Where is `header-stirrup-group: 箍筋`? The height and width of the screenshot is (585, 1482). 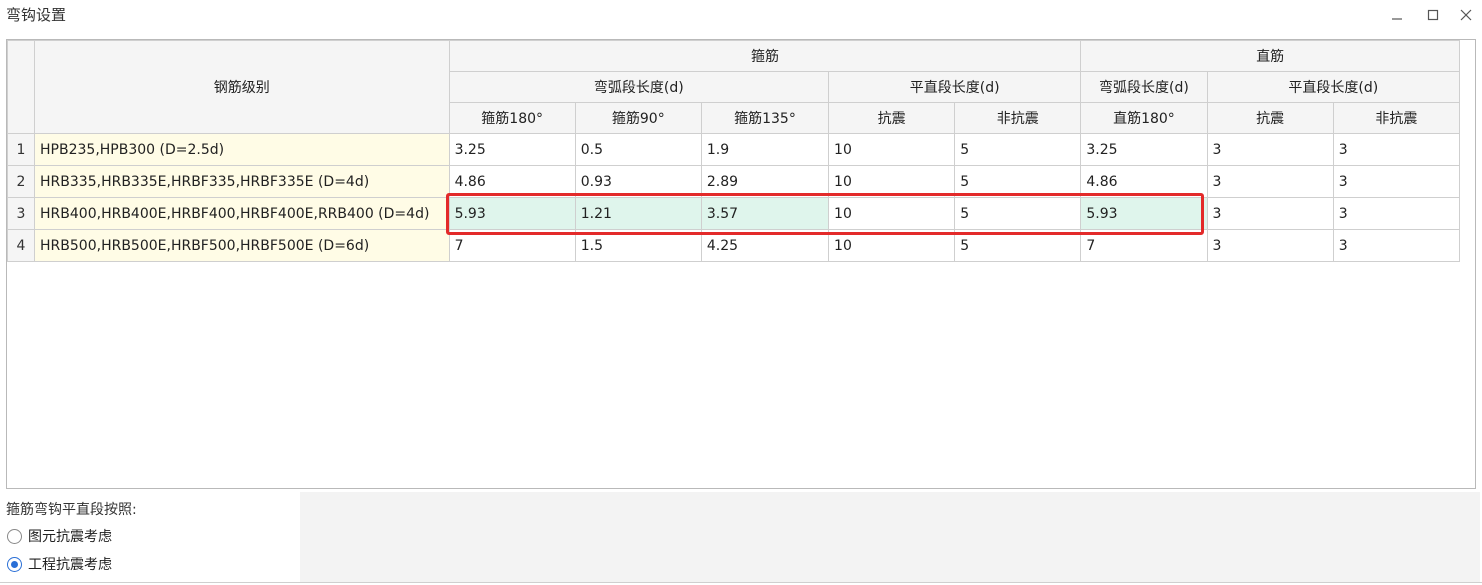 header-stirrup-group: 箍筋 is located at coordinates (765, 56).